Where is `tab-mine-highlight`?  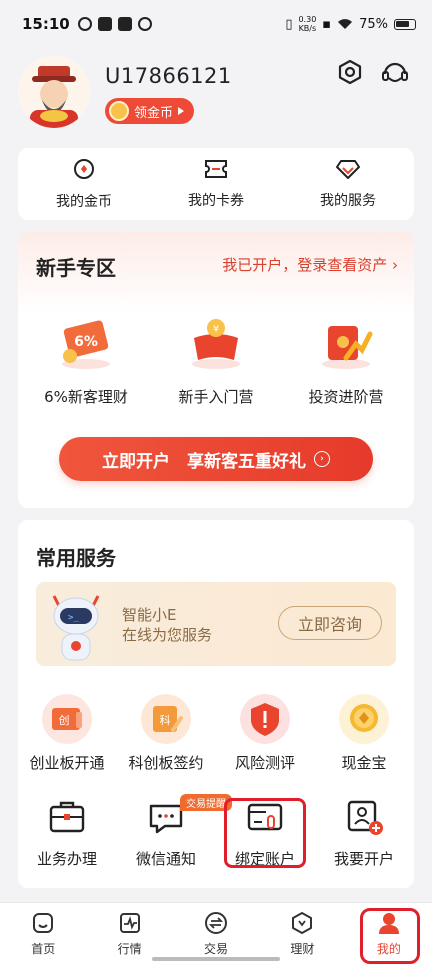 tab-mine-highlight is located at coordinates (390, 936).